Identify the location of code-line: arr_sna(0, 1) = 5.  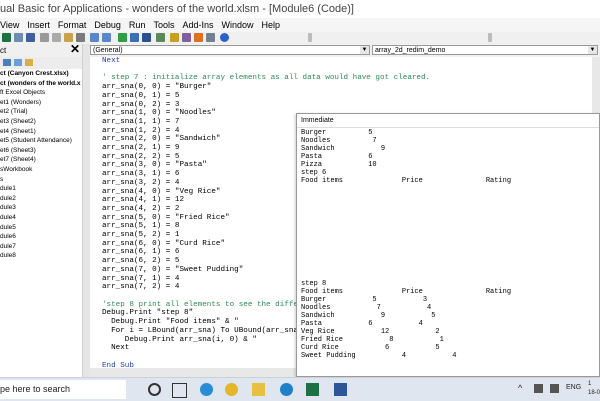
(266, 96).